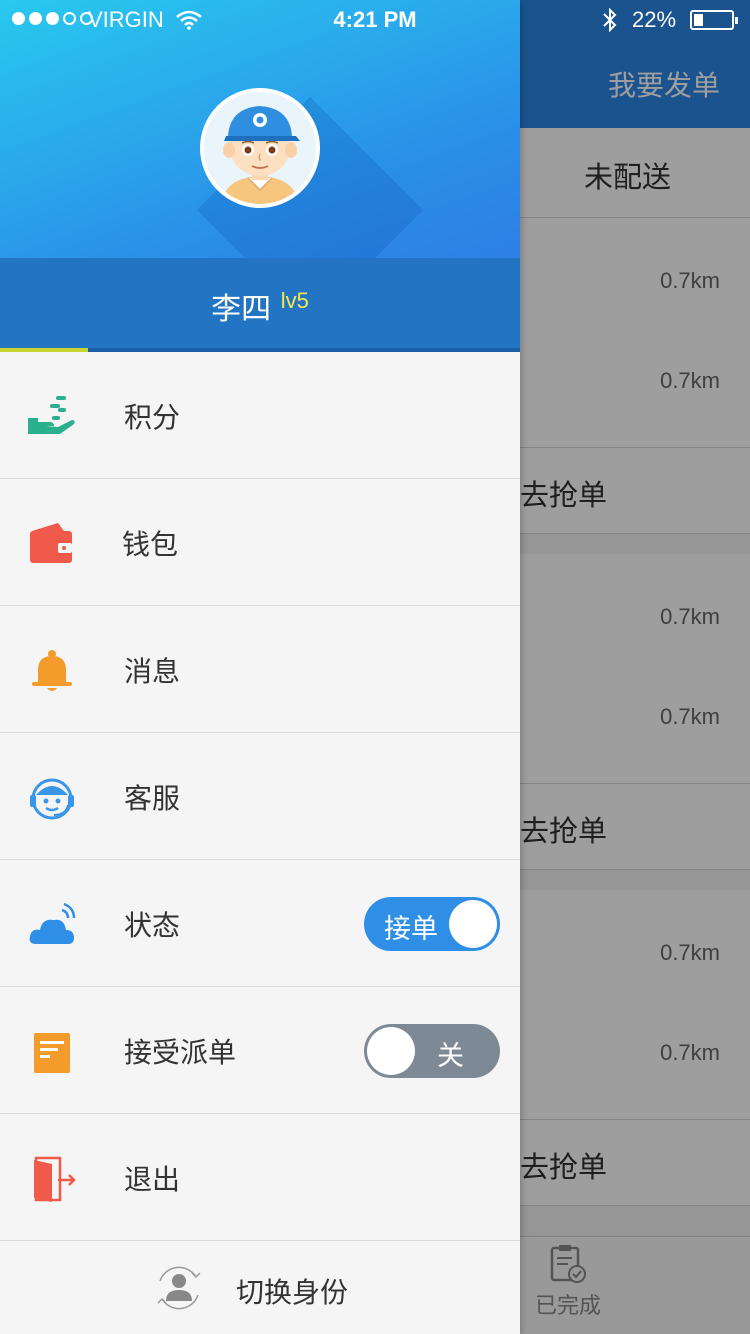 This screenshot has width=750, height=1334. What do you see at coordinates (714, 20) in the screenshot?
I see `battery-icon` at bounding box center [714, 20].